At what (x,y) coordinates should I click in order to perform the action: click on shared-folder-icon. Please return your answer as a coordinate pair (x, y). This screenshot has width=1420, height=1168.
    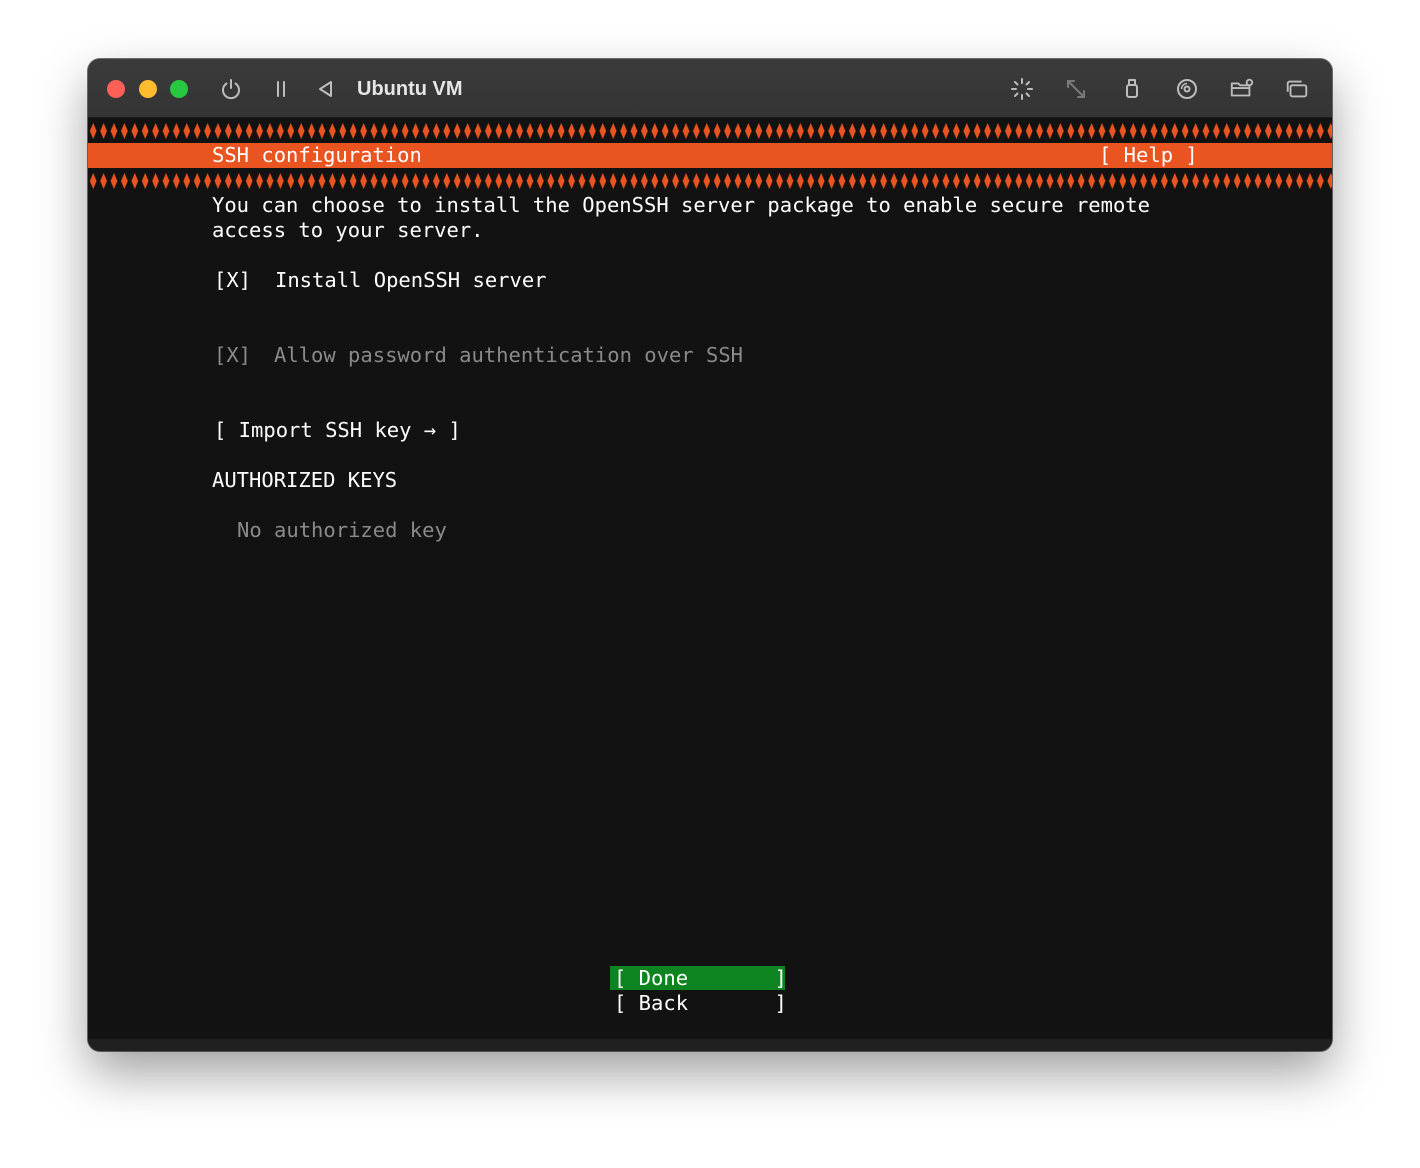
    Looking at the image, I should click on (1242, 89).